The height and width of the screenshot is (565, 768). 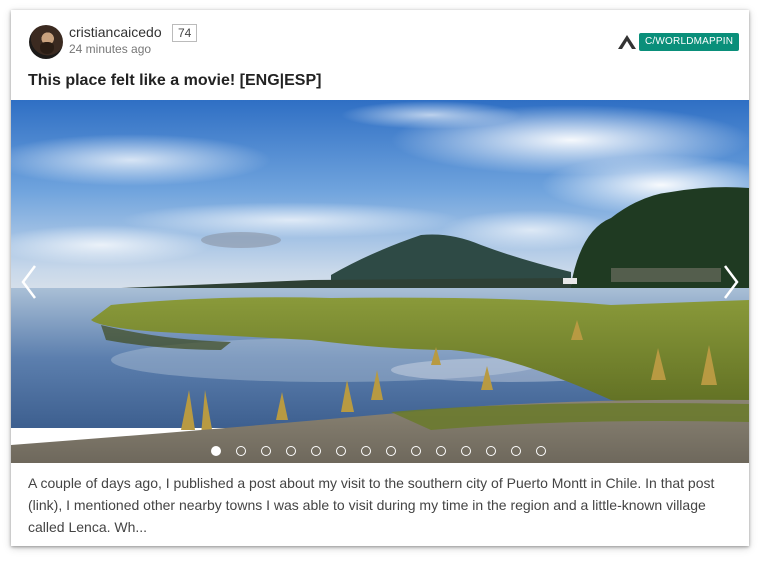 What do you see at coordinates (378, 452) in the screenshot?
I see `carousel-indicators` at bounding box center [378, 452].